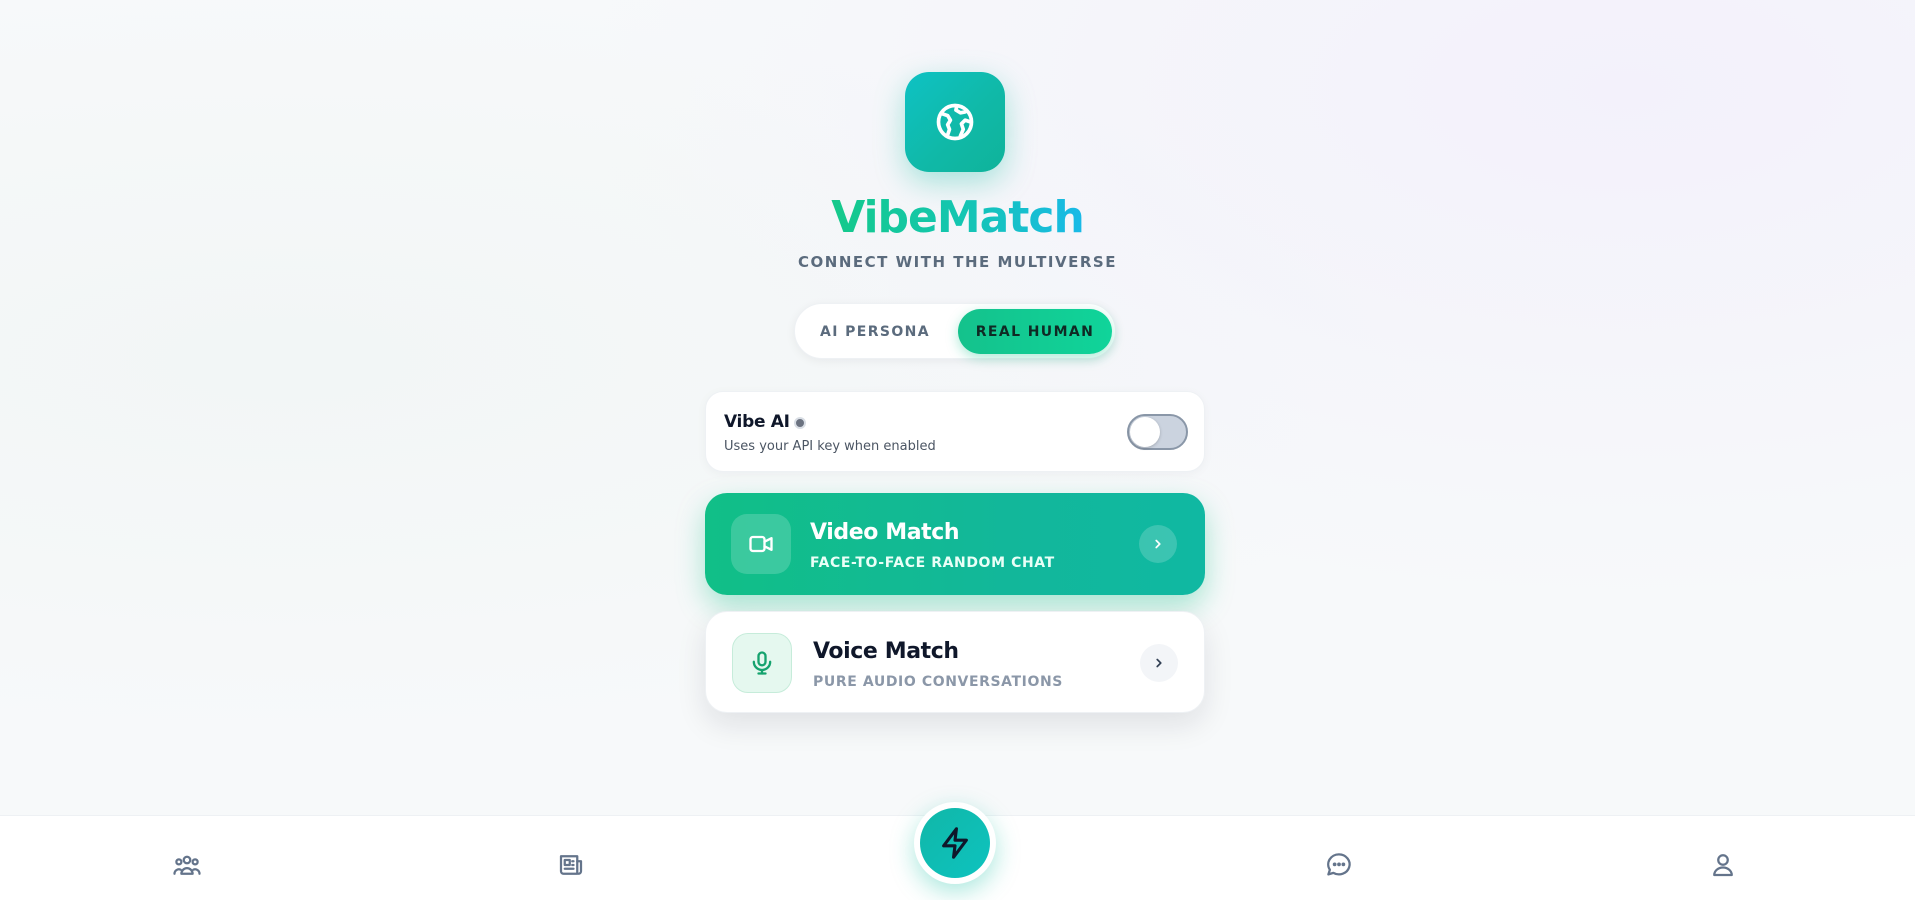 The image size is (1915, 900). I want to click on voice-icon-tile, so click(762, 663).